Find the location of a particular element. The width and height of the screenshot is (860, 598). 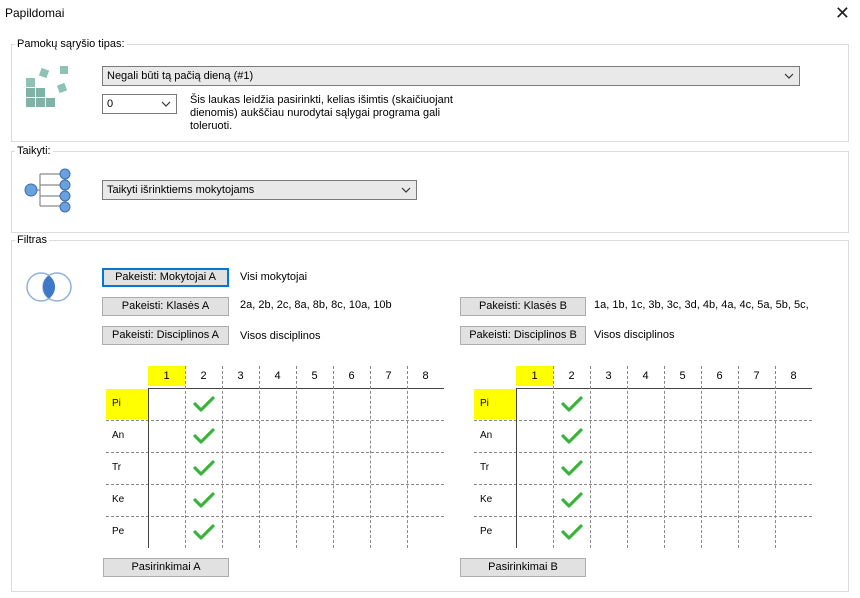

relation-type-label: Pamokų sąryšio tipas: is located at coordinates (71, 44).